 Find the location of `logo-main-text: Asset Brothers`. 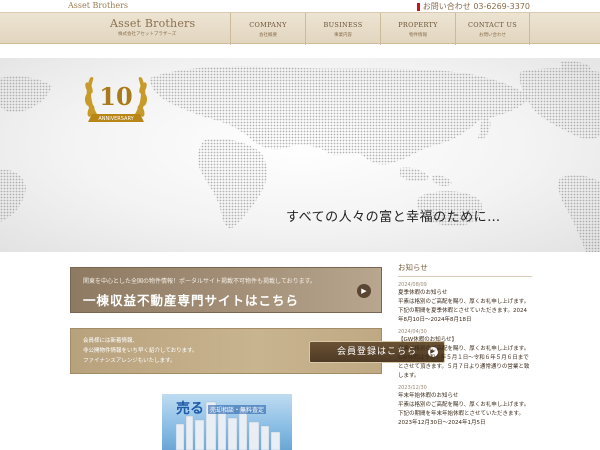

logo-main-text: Asset Brothers is located at coordinates (153, 23).